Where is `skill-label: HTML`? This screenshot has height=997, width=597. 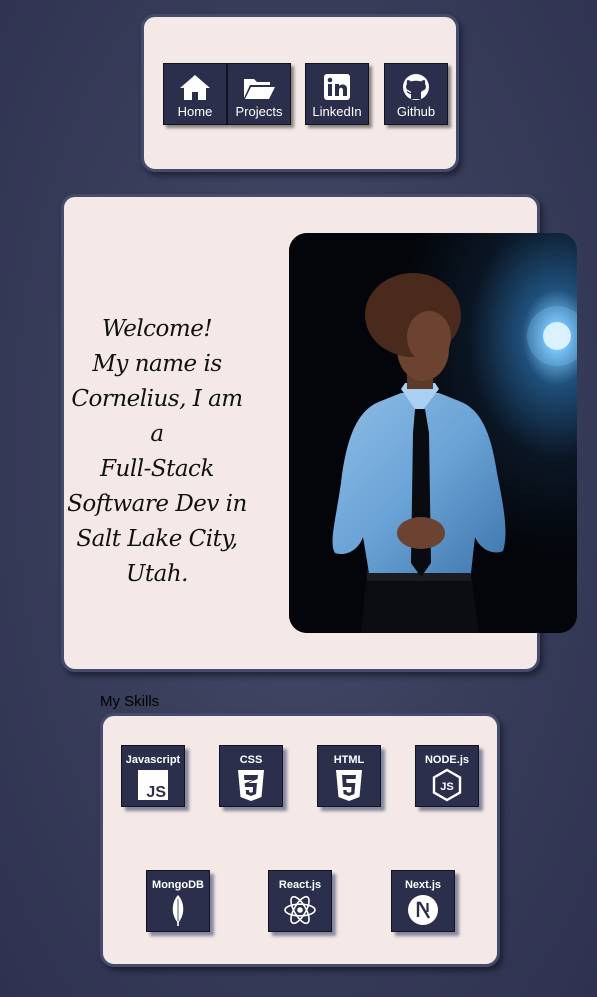
skill-label: HTML is located at coordinates (349, 760).